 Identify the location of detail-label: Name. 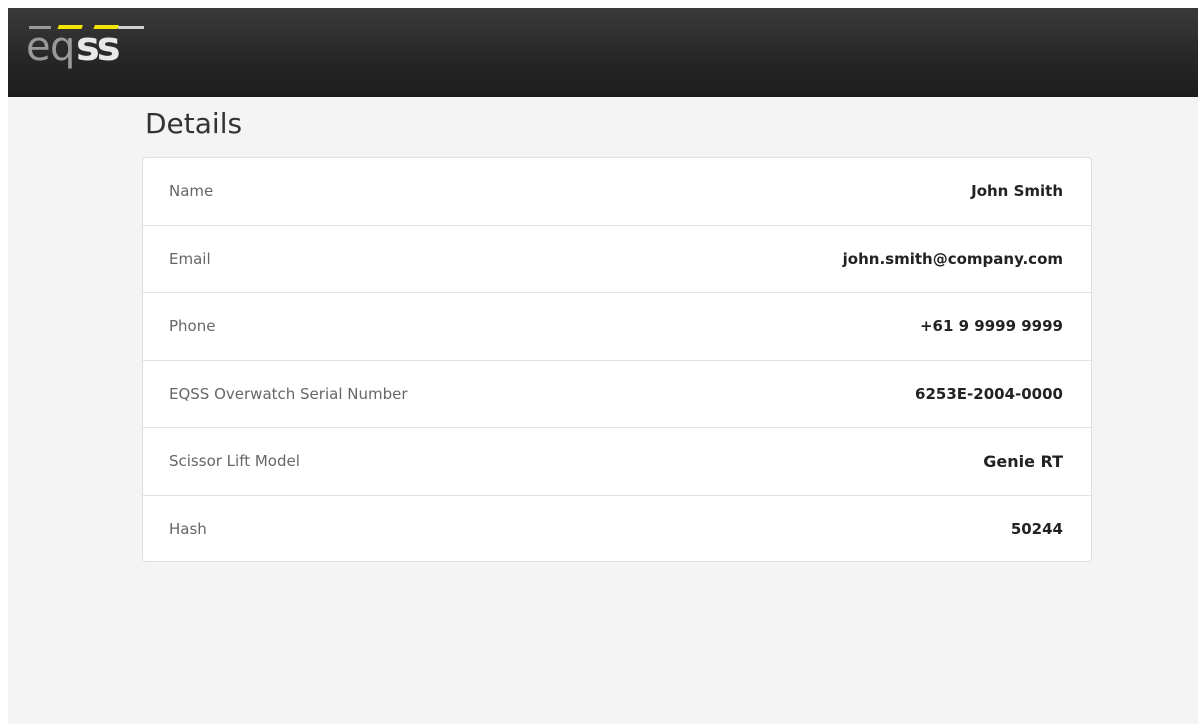
(191, 191).